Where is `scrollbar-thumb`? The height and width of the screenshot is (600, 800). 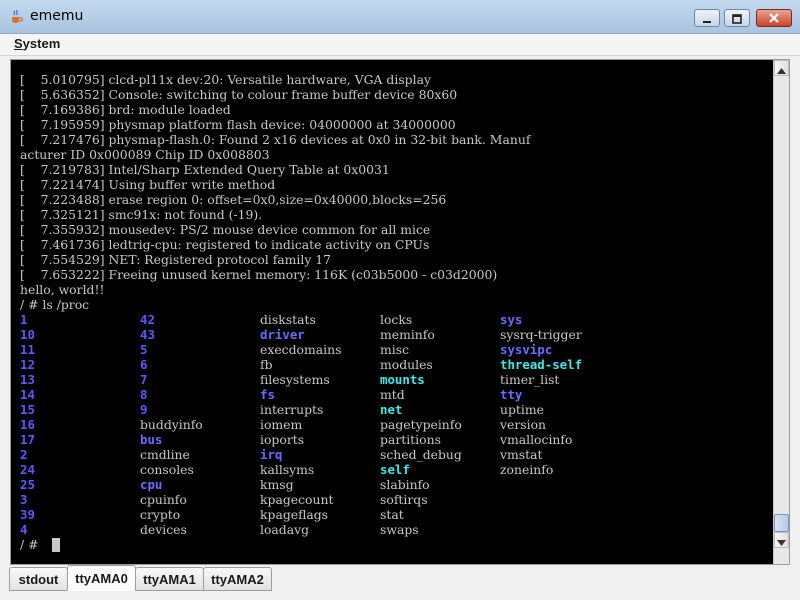
scrollbar-thumb is located at coordinates (781, 523).